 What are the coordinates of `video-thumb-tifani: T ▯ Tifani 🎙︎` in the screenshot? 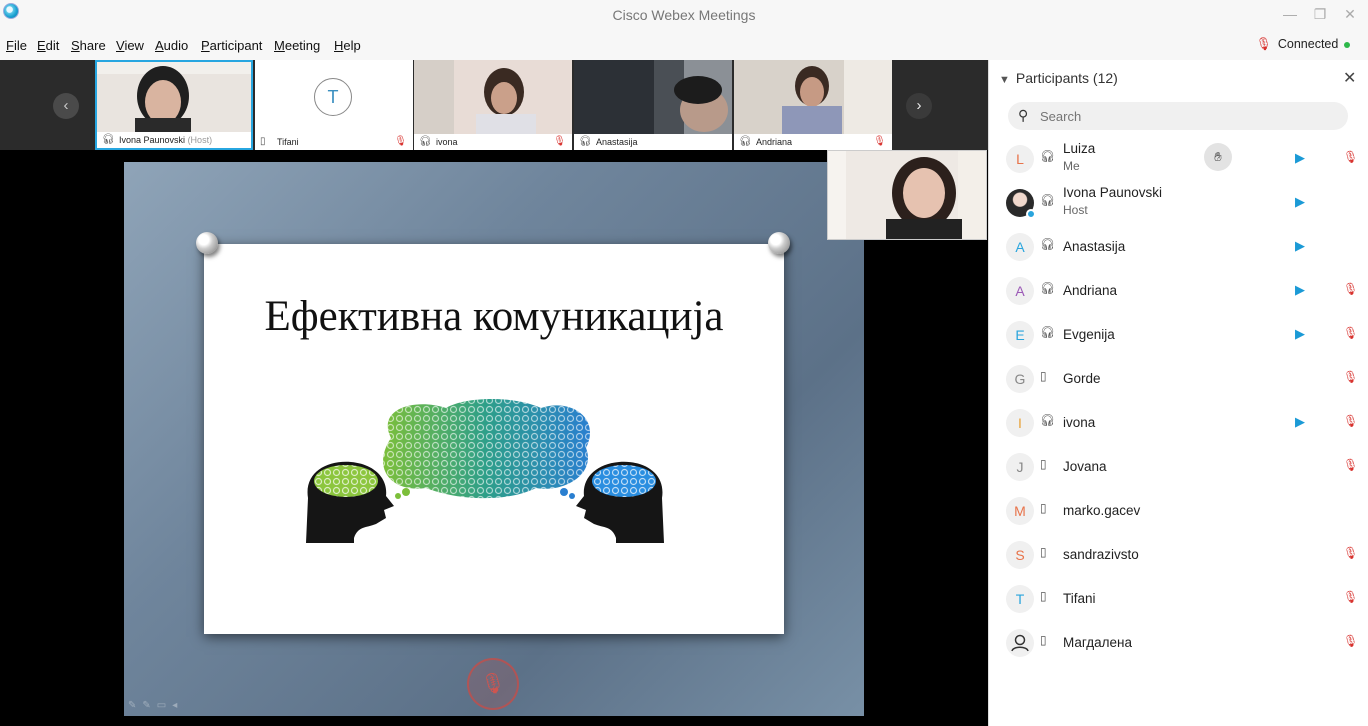 It's located at (334, 105).